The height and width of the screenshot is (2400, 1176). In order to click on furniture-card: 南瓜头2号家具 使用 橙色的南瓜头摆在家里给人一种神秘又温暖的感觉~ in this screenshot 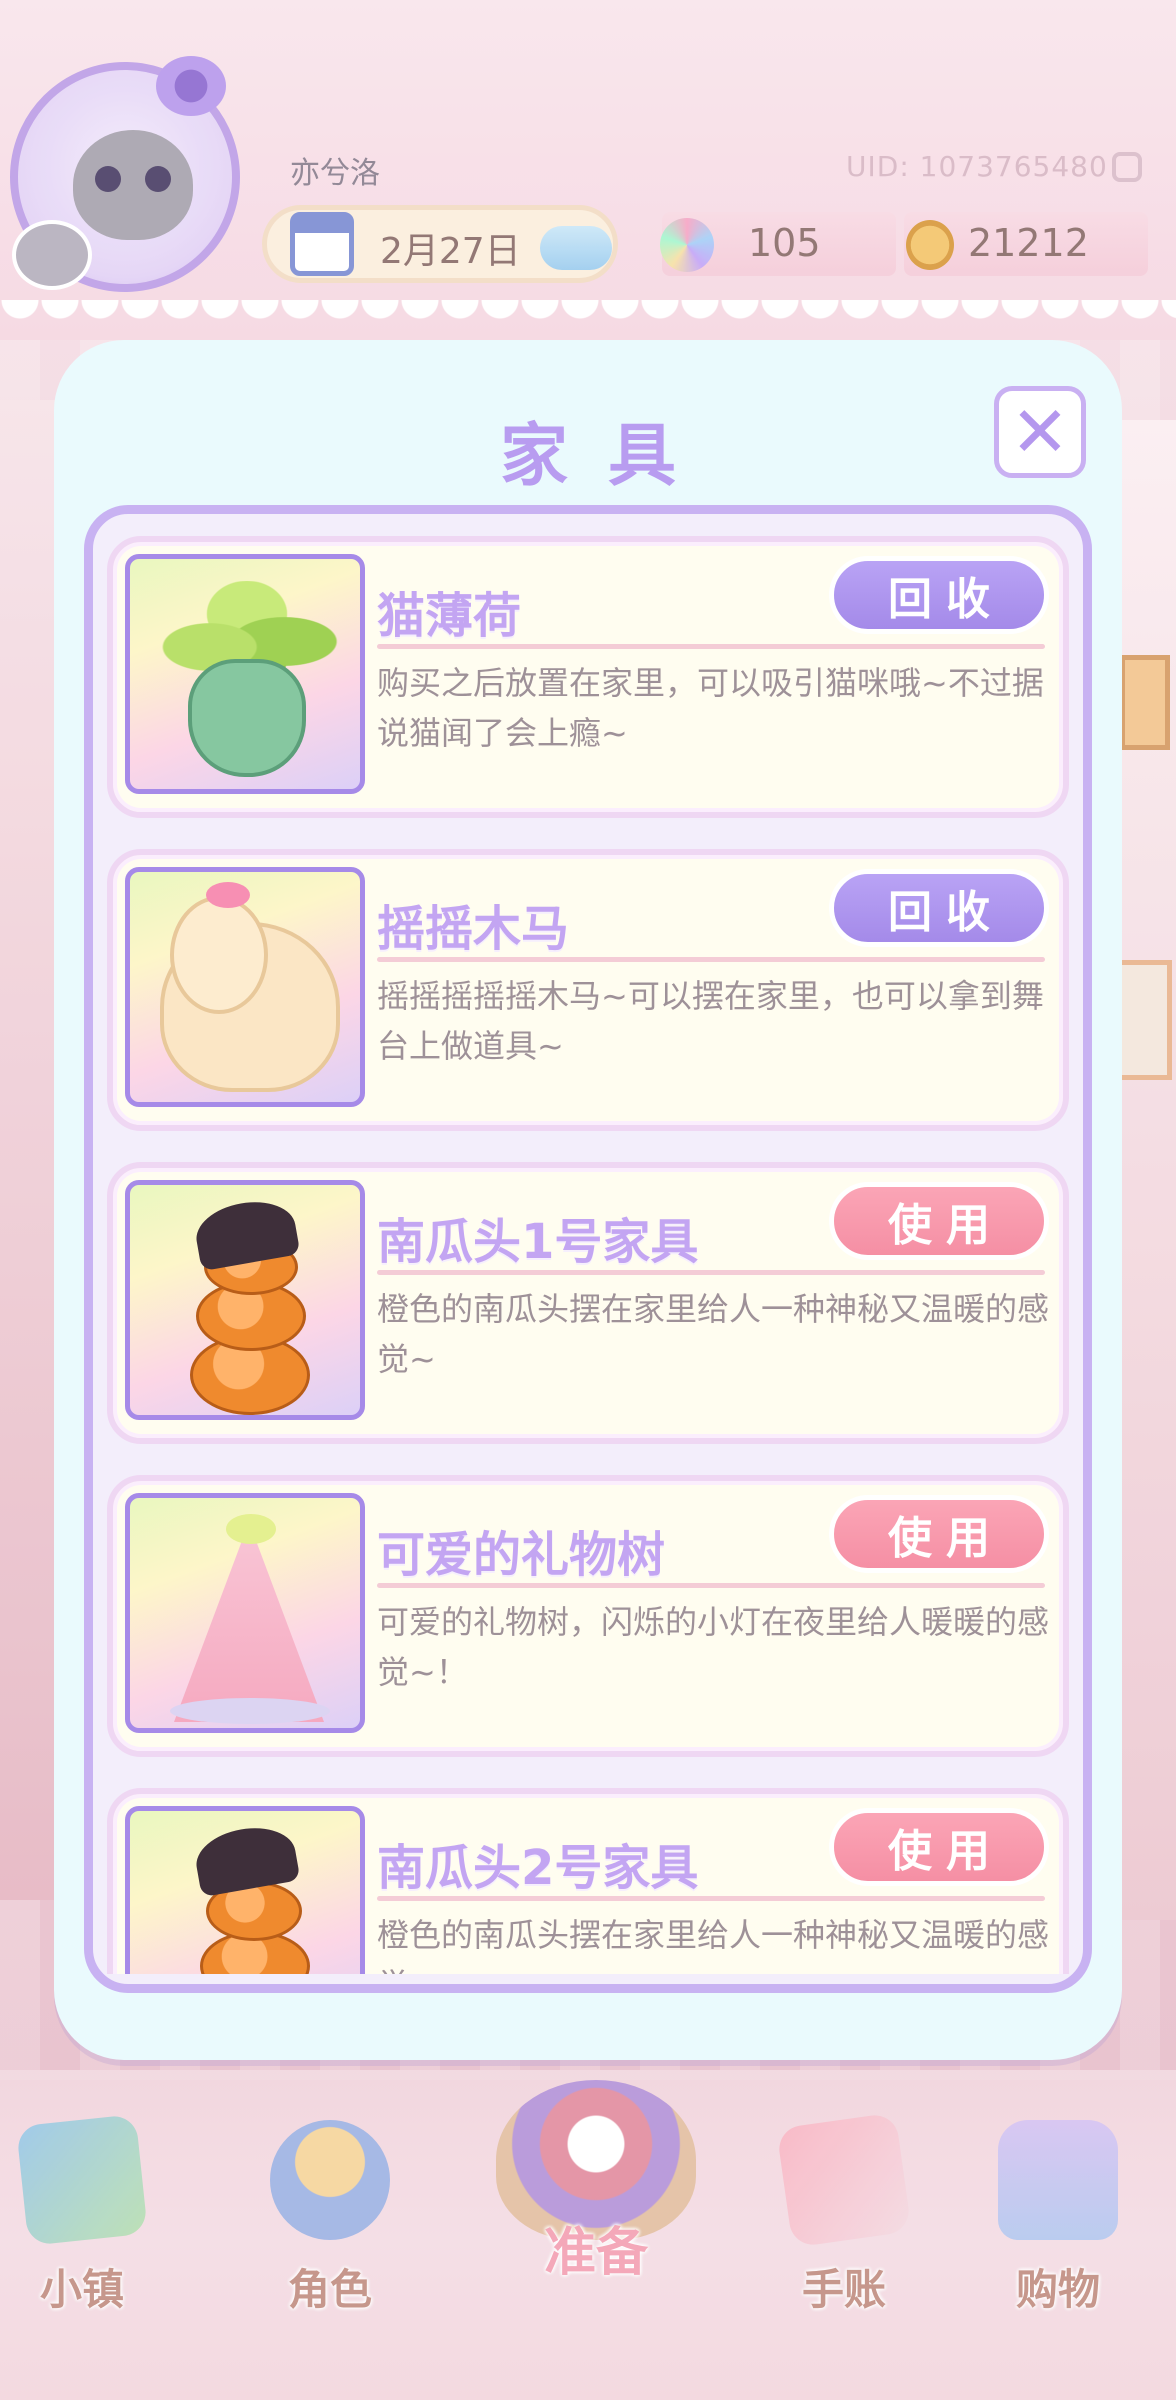, I will do `click(588, 1881)`.